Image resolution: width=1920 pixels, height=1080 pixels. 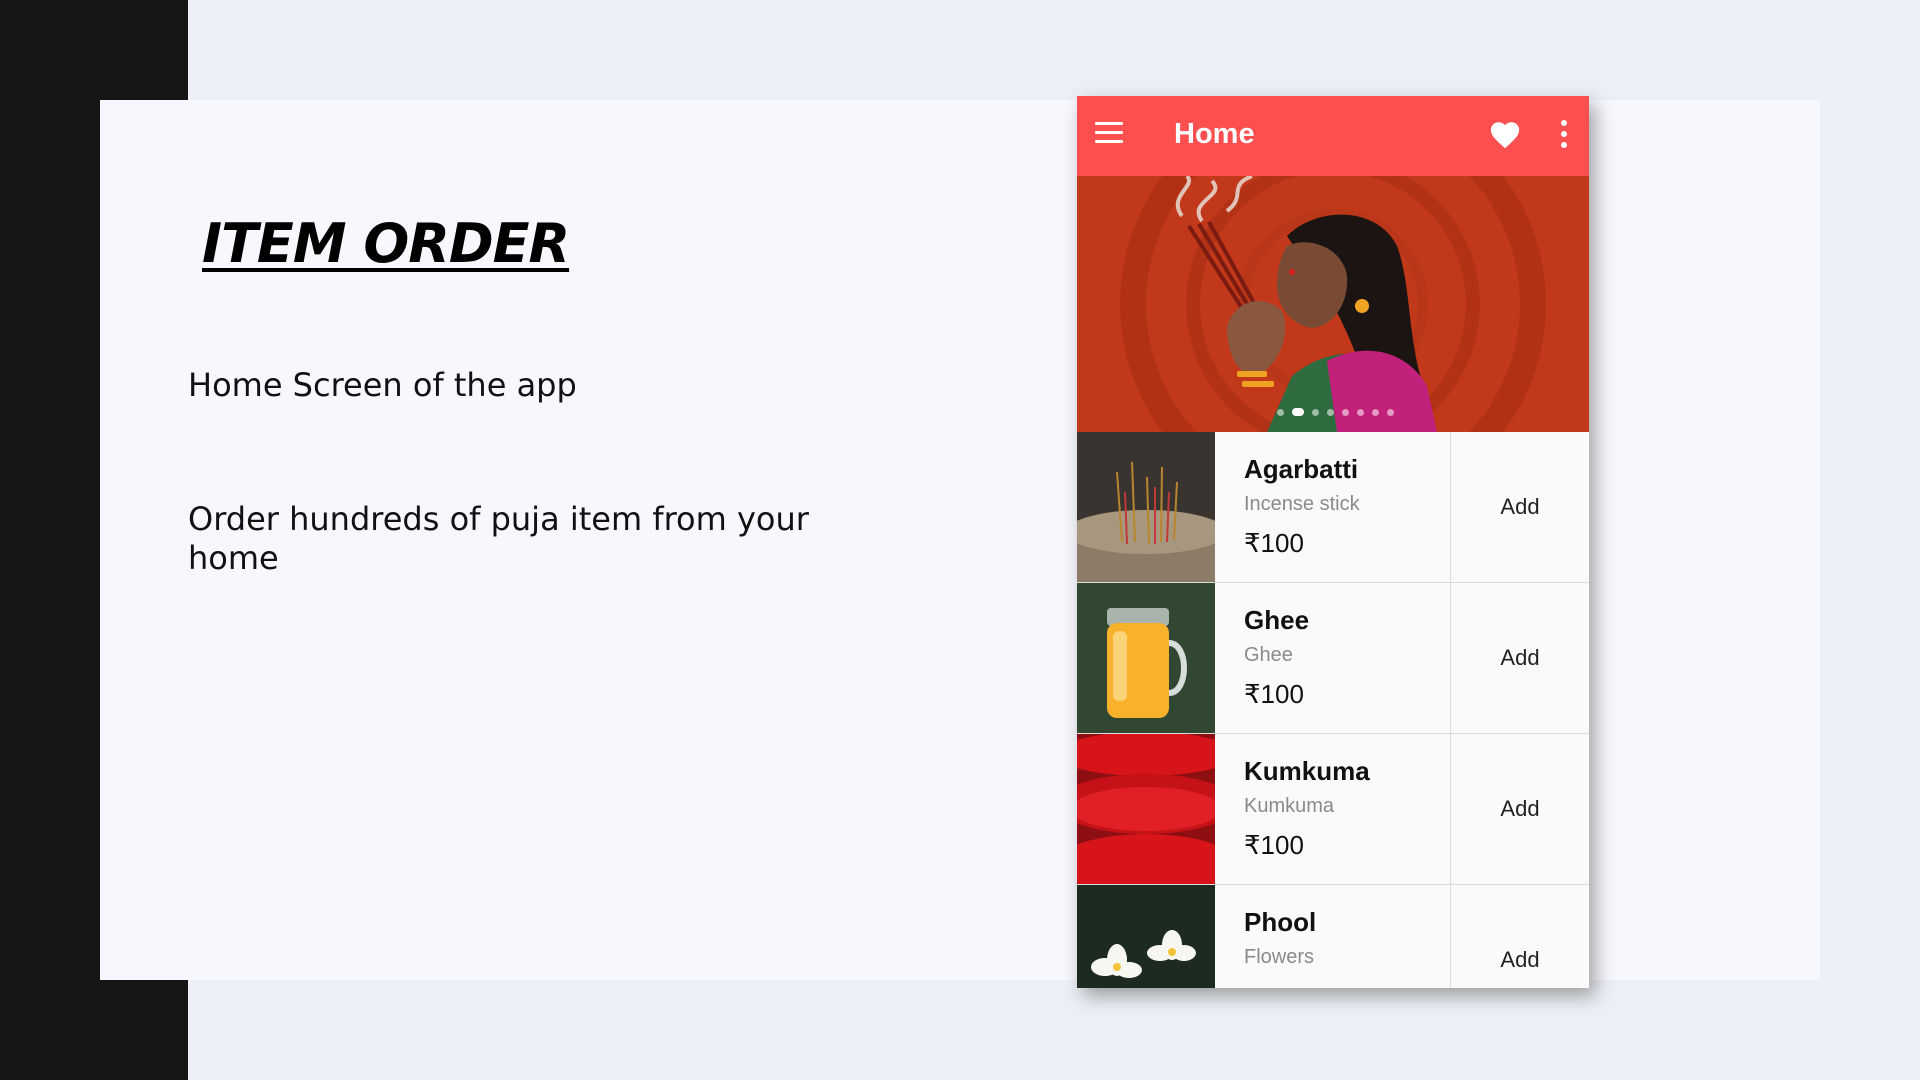 What do you see at coordinates (1335, 412) in the screenshot?
I see `carousel-indicator` at bounding box center [1335, 412].